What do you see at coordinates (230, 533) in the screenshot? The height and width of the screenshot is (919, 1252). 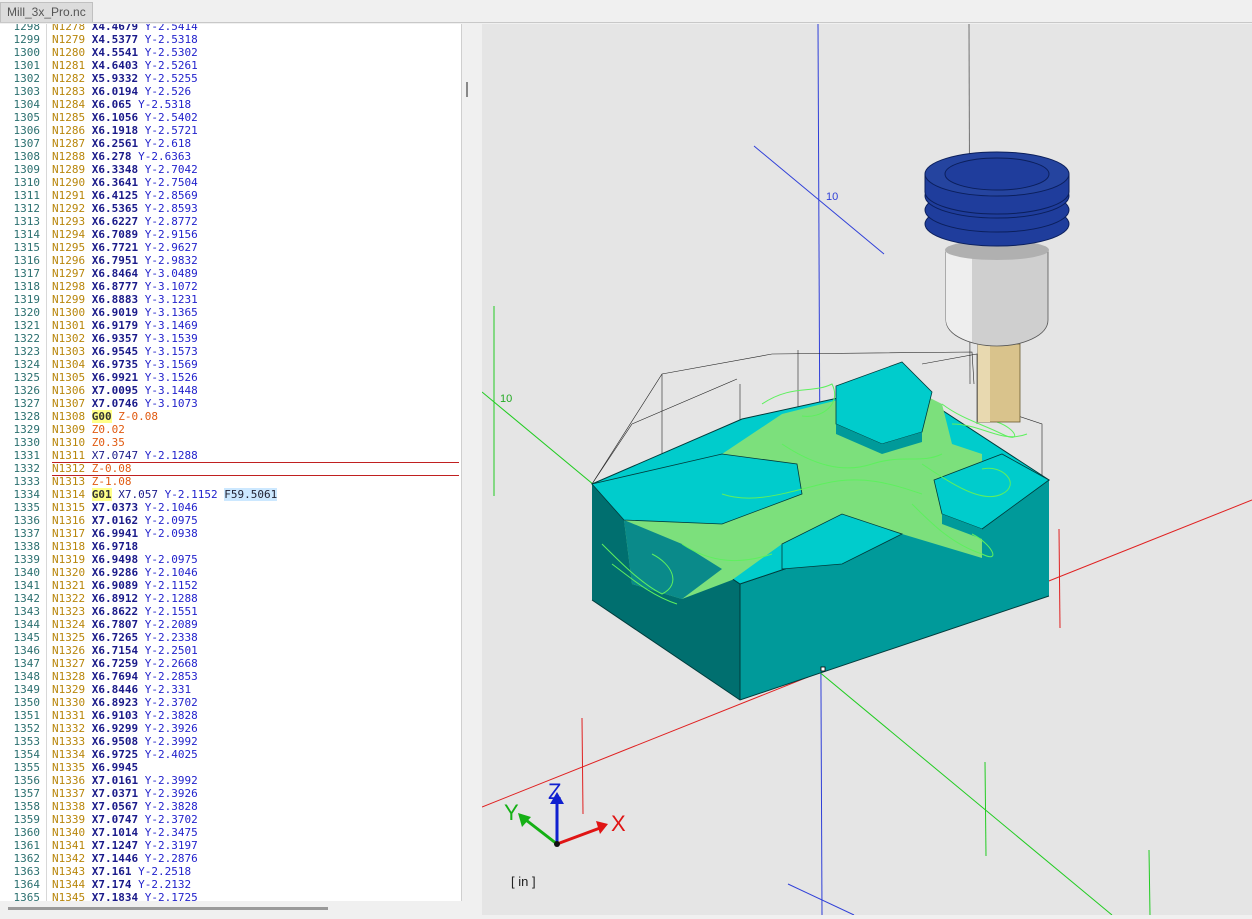 I see `code-line: 1337 N1317 X6.9941 Y-2.0938` at bounding box center [230, 533].